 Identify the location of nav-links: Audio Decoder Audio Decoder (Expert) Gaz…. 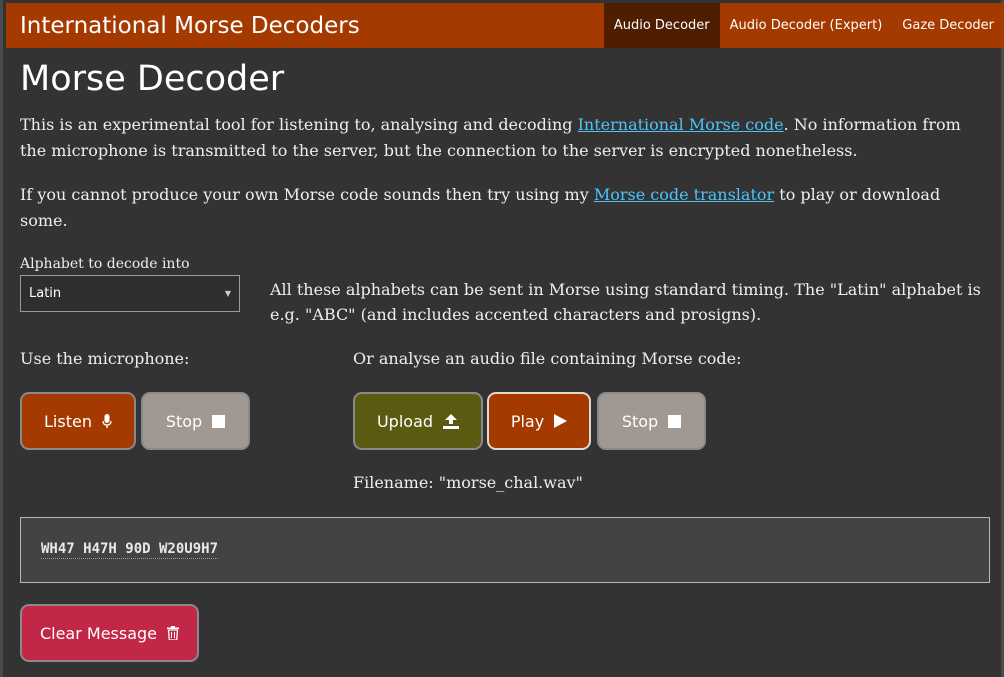
(803, 25).